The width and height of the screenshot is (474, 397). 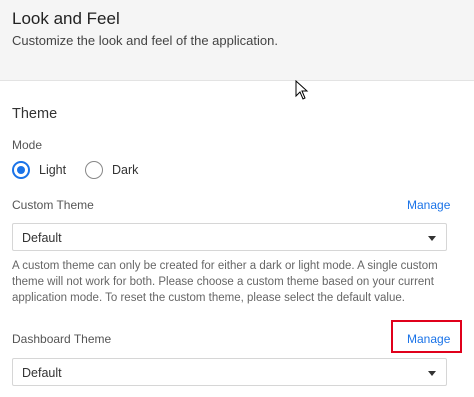 I want to click on mouse-pointer-icon, so click(x=302, y=90).